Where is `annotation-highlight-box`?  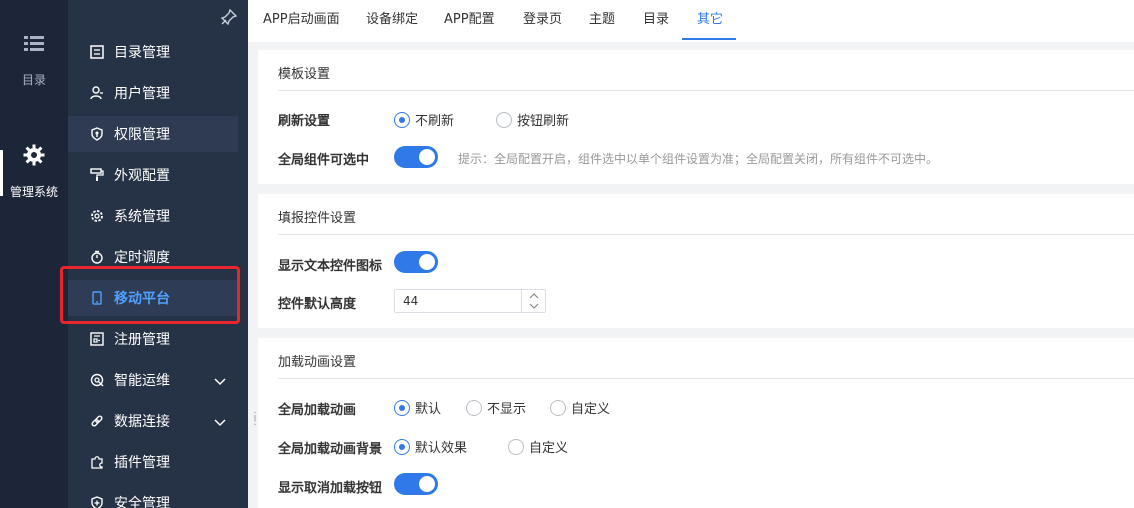
annotation-highlight-box is located at coordinates (150, 295).